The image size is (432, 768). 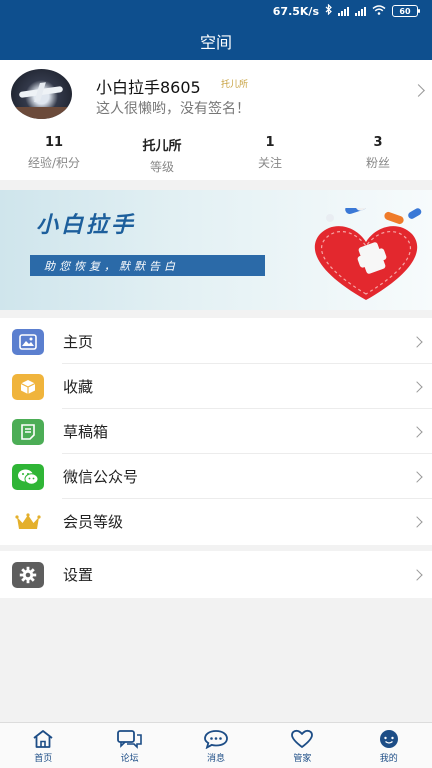 I want to click on page-title: 空间, so click(x=215, y=42).